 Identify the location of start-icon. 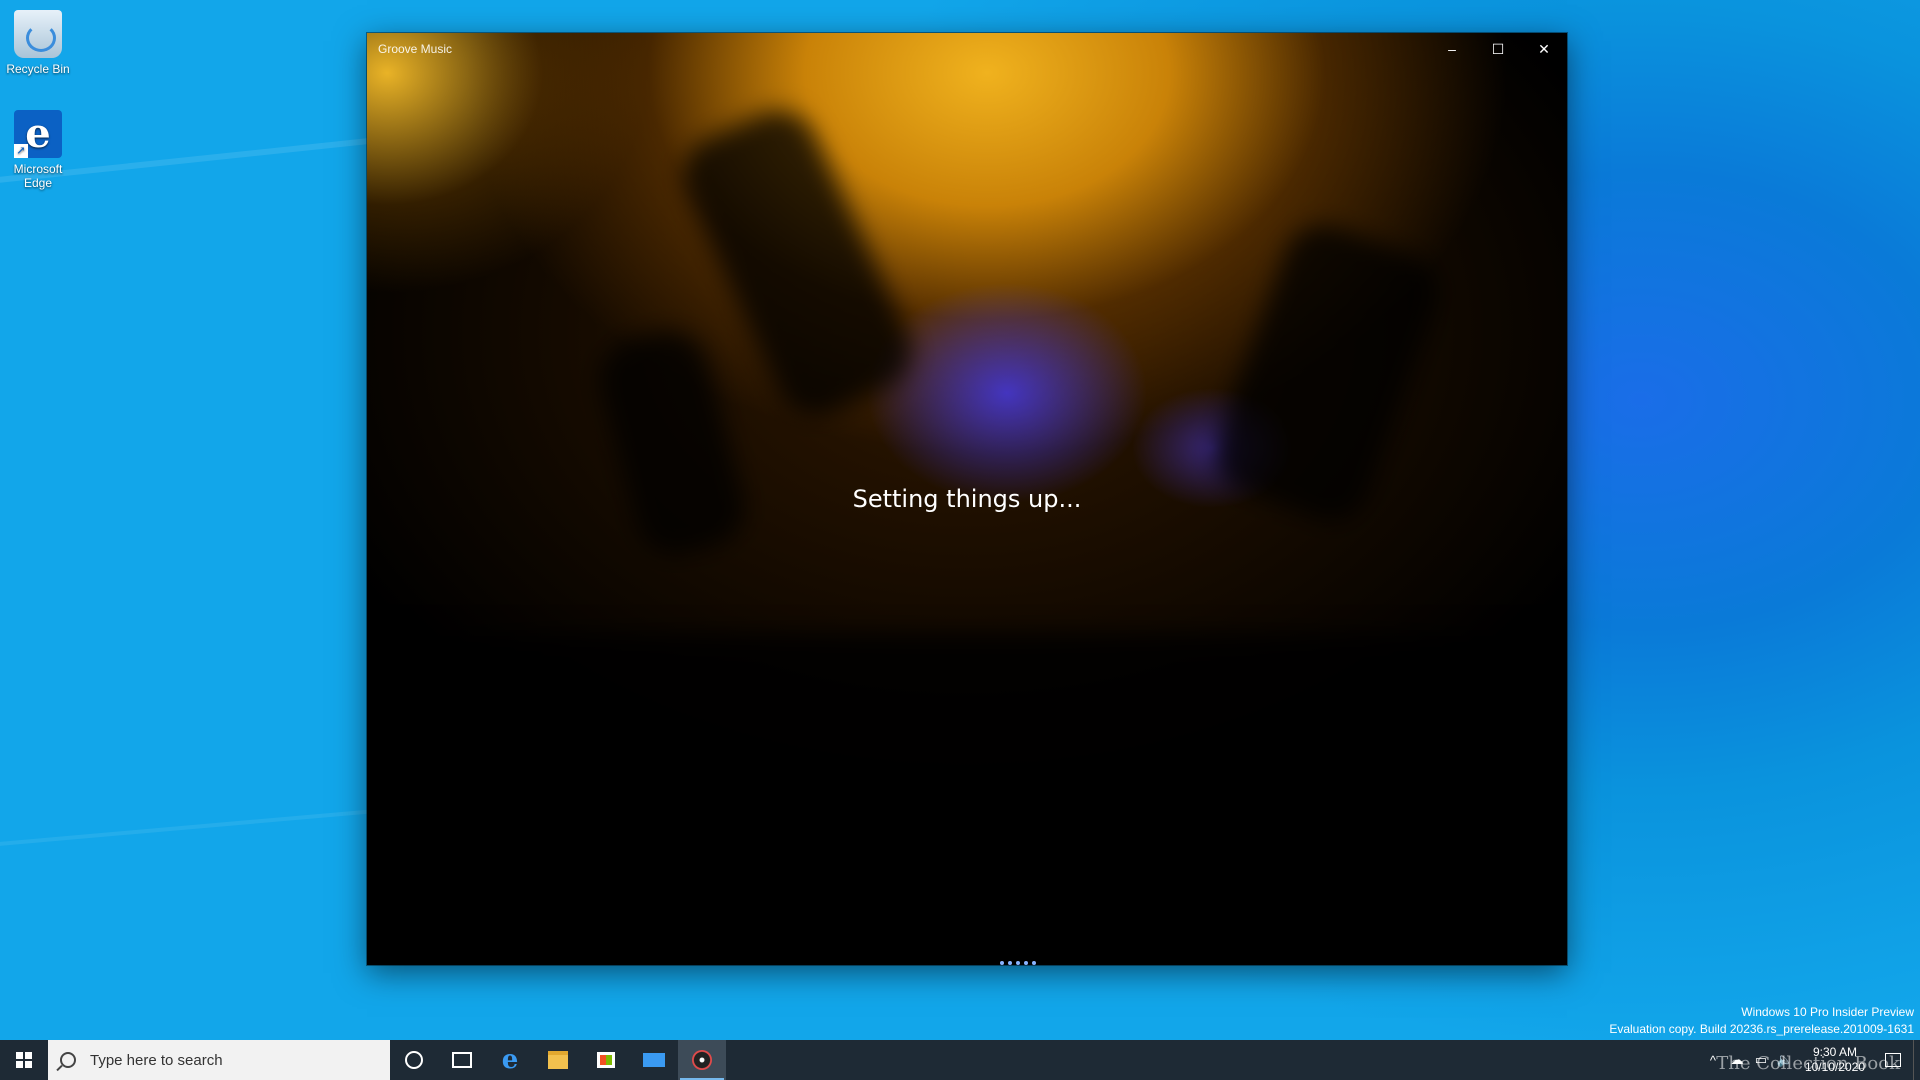
(24, 1060).